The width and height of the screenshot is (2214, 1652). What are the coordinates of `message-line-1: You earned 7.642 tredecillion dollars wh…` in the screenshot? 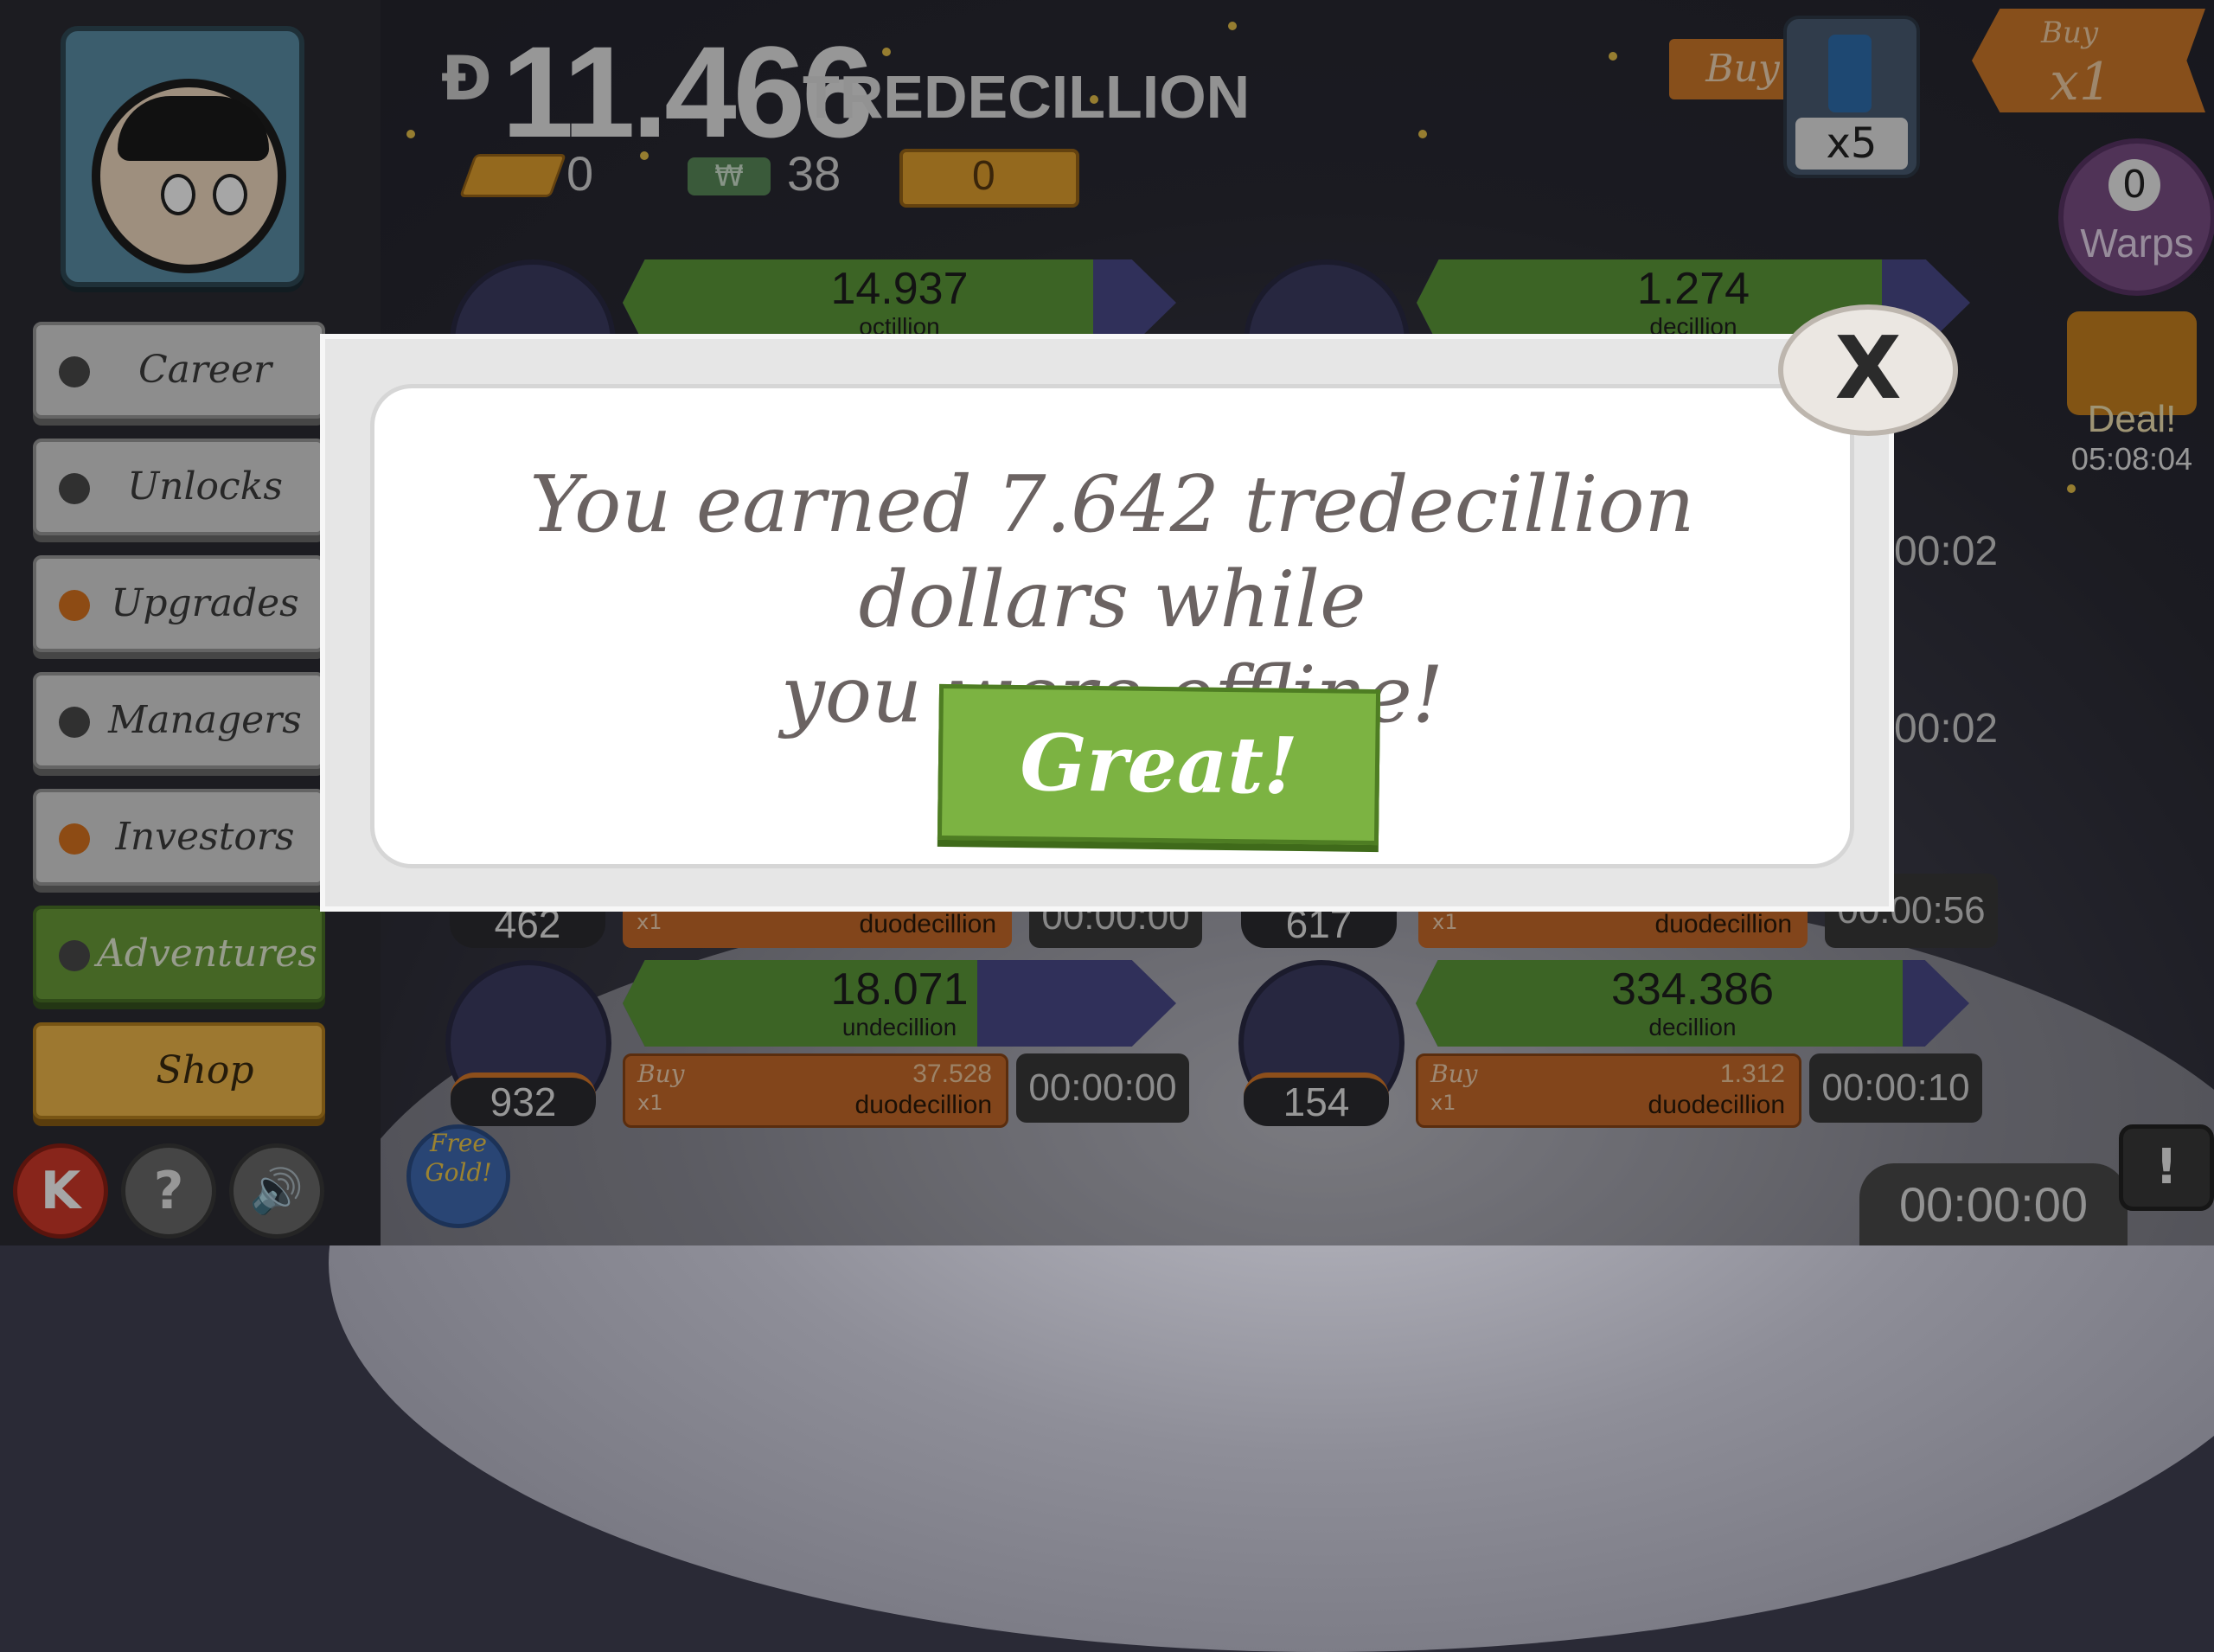 It's located at (1112, 552).